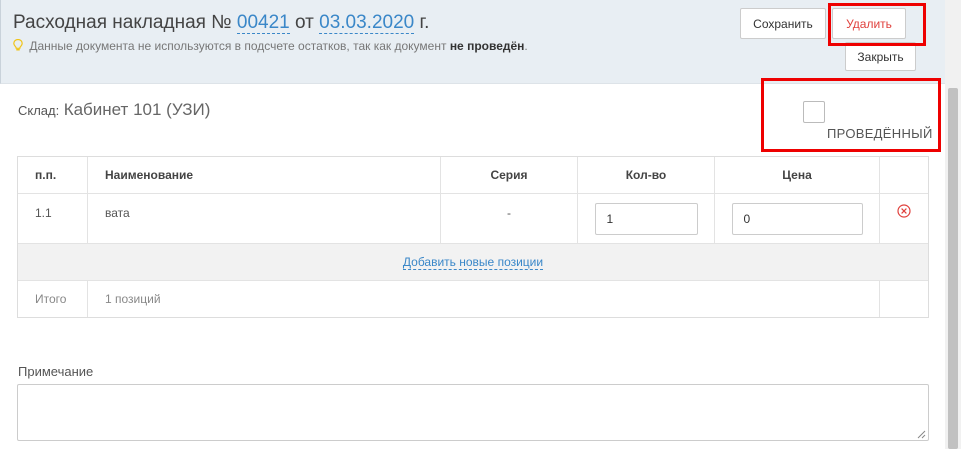  Describe the element at coordinates (880, 133) in the screenshot. I see `posted-label: ПРОВЕДЁННЫЙ` at that location.